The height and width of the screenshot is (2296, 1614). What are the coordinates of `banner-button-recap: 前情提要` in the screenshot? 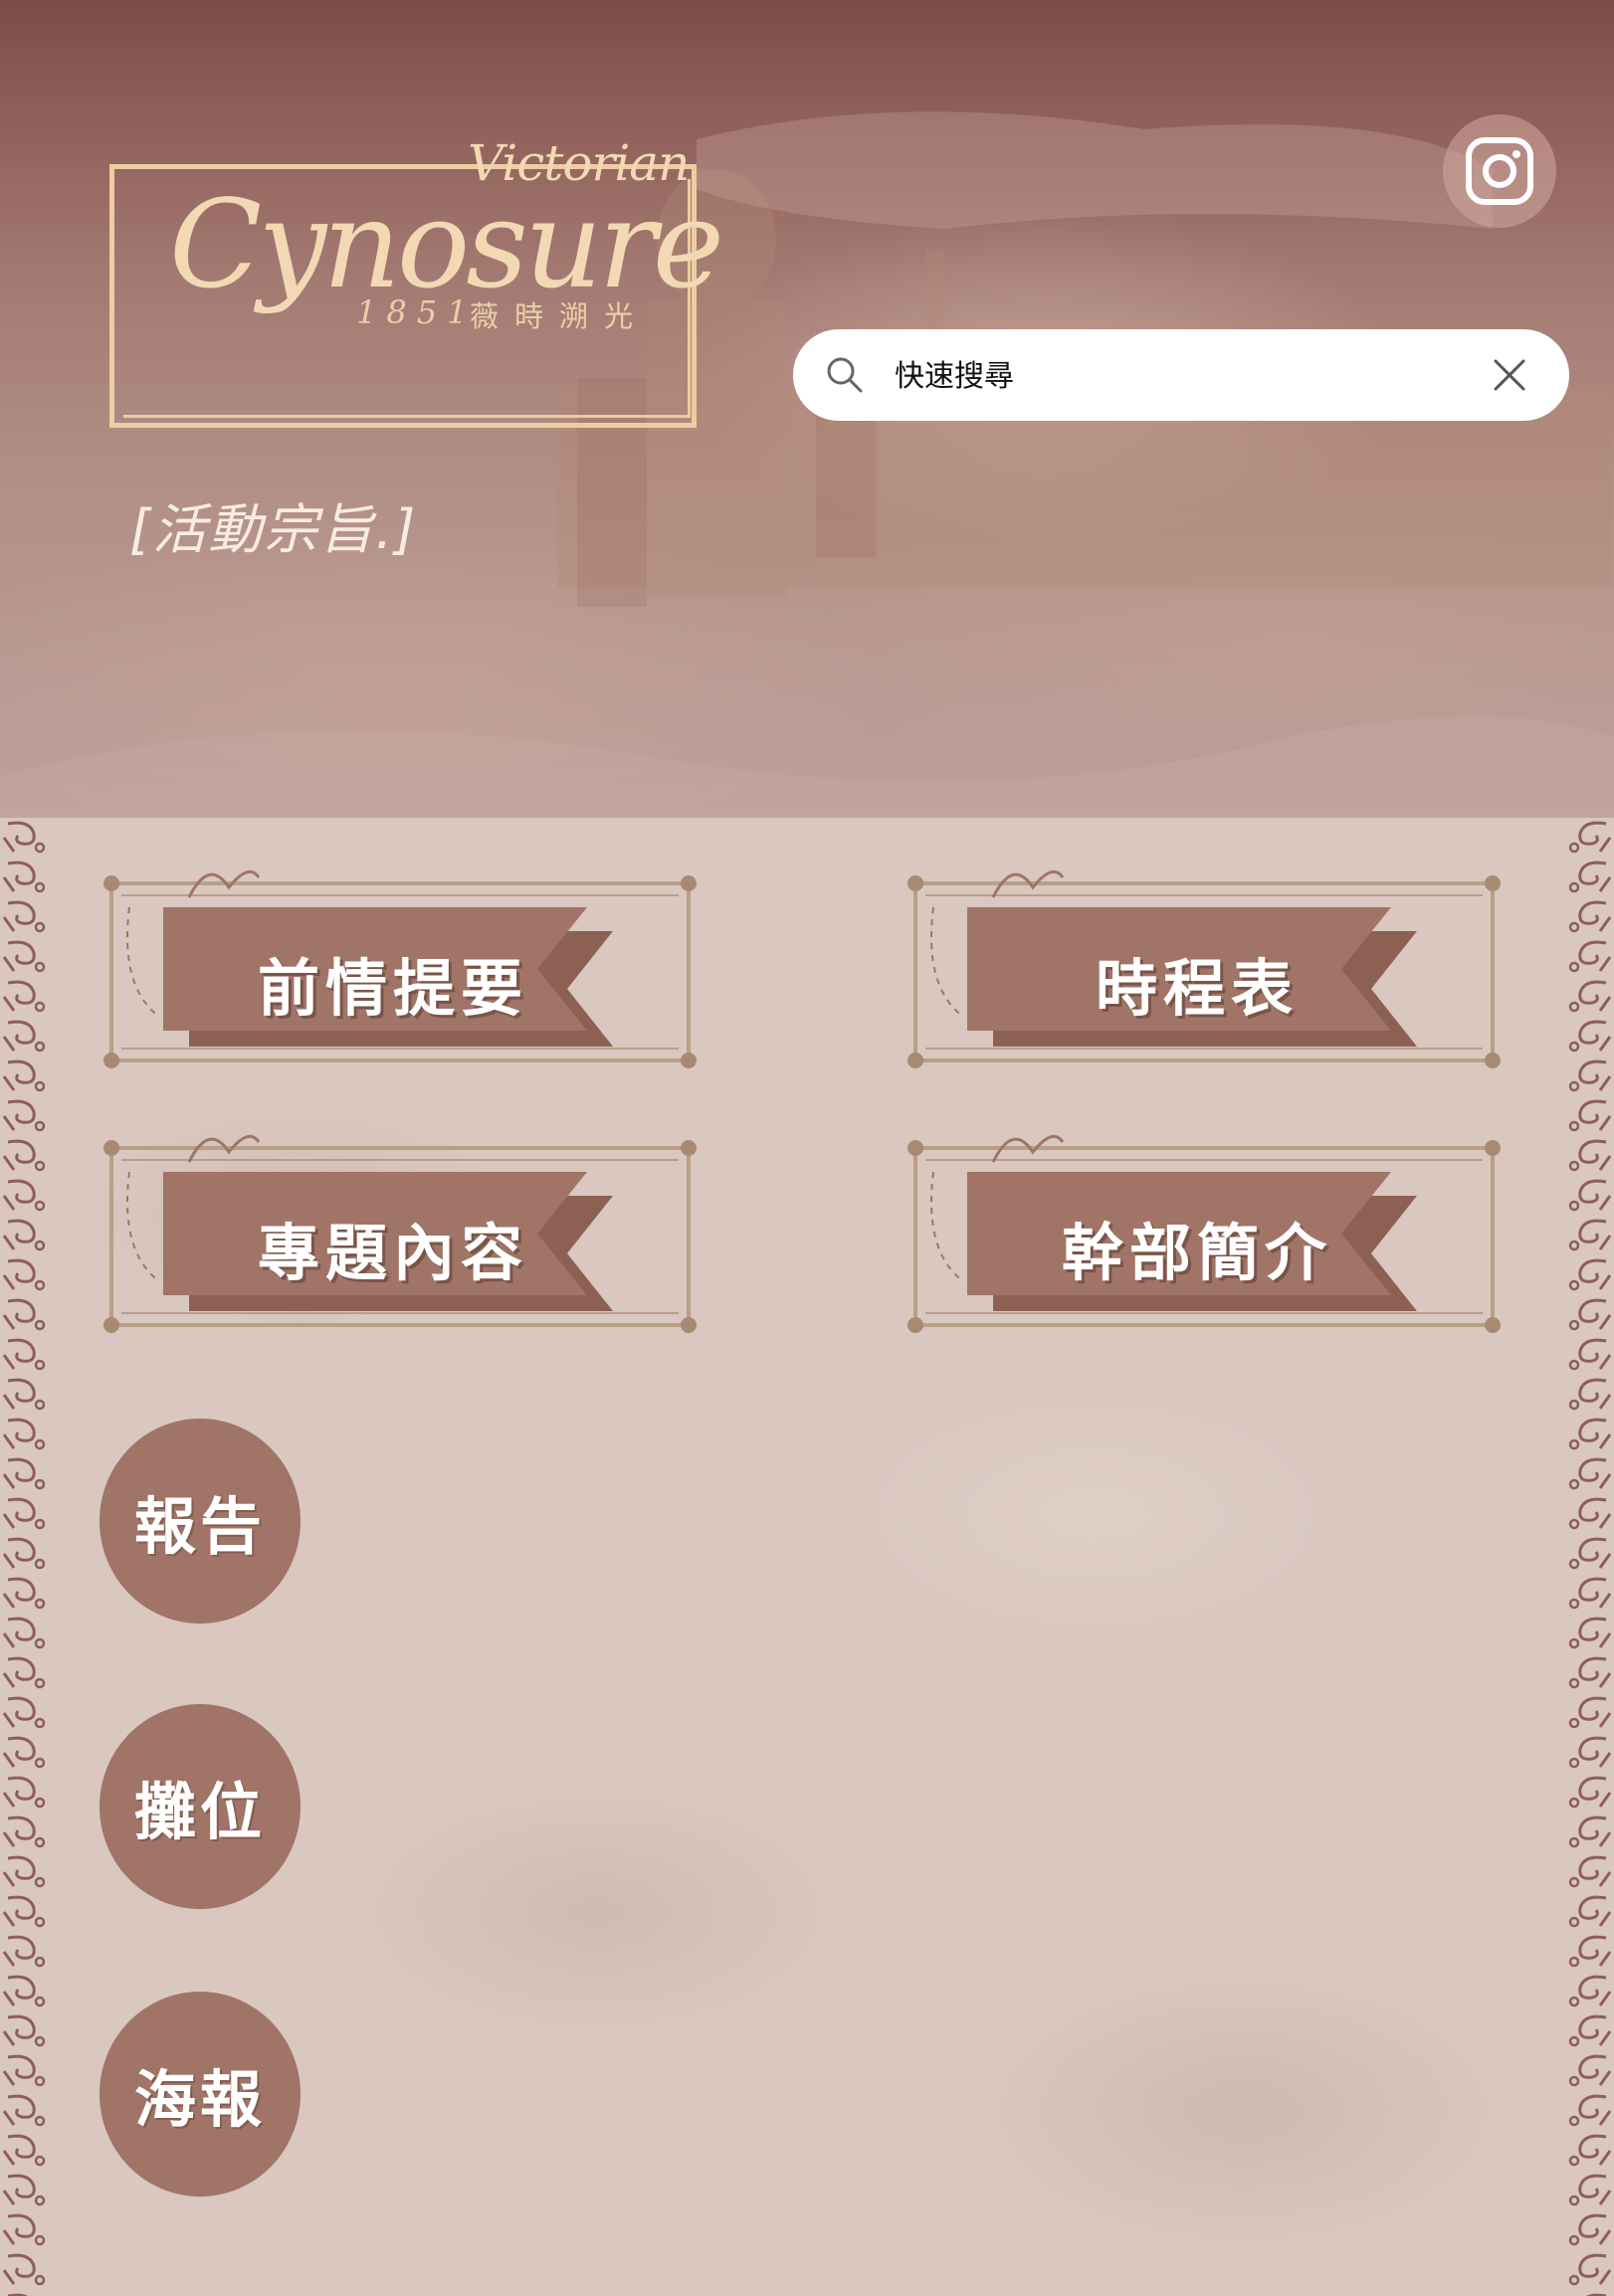 It's located at (398, 972).